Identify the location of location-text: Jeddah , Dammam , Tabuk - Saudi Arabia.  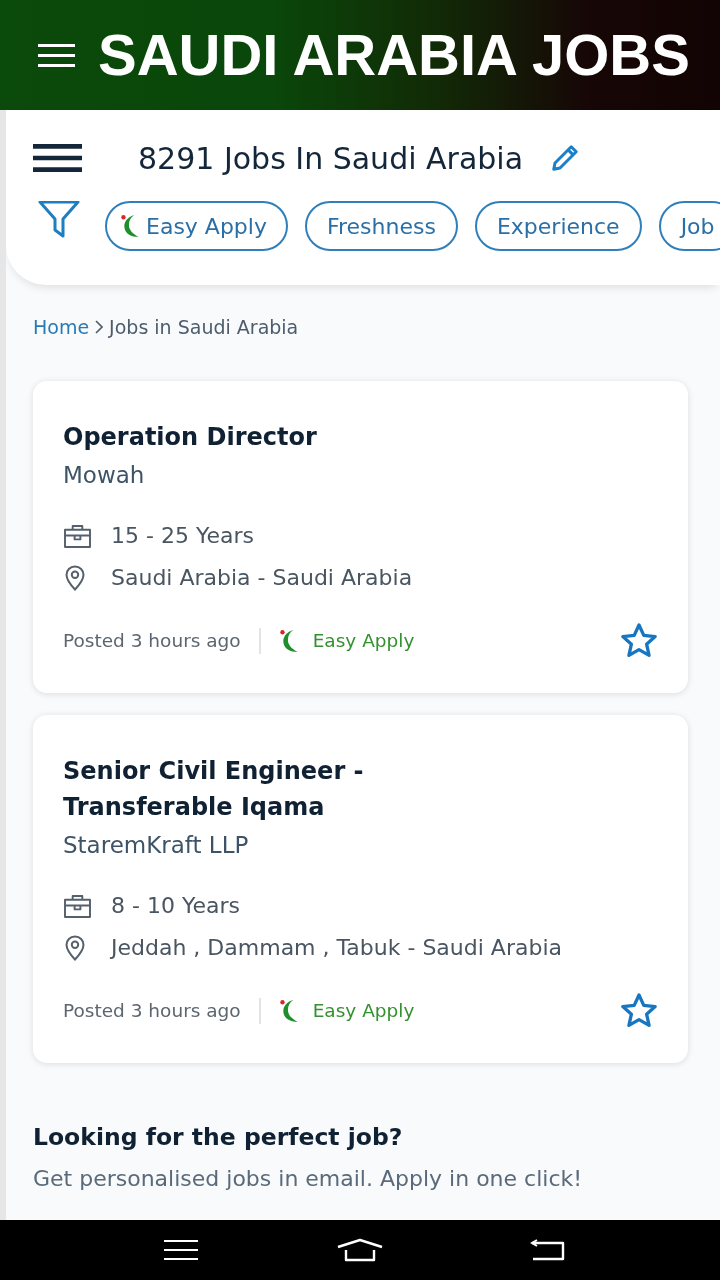
(336, 948).